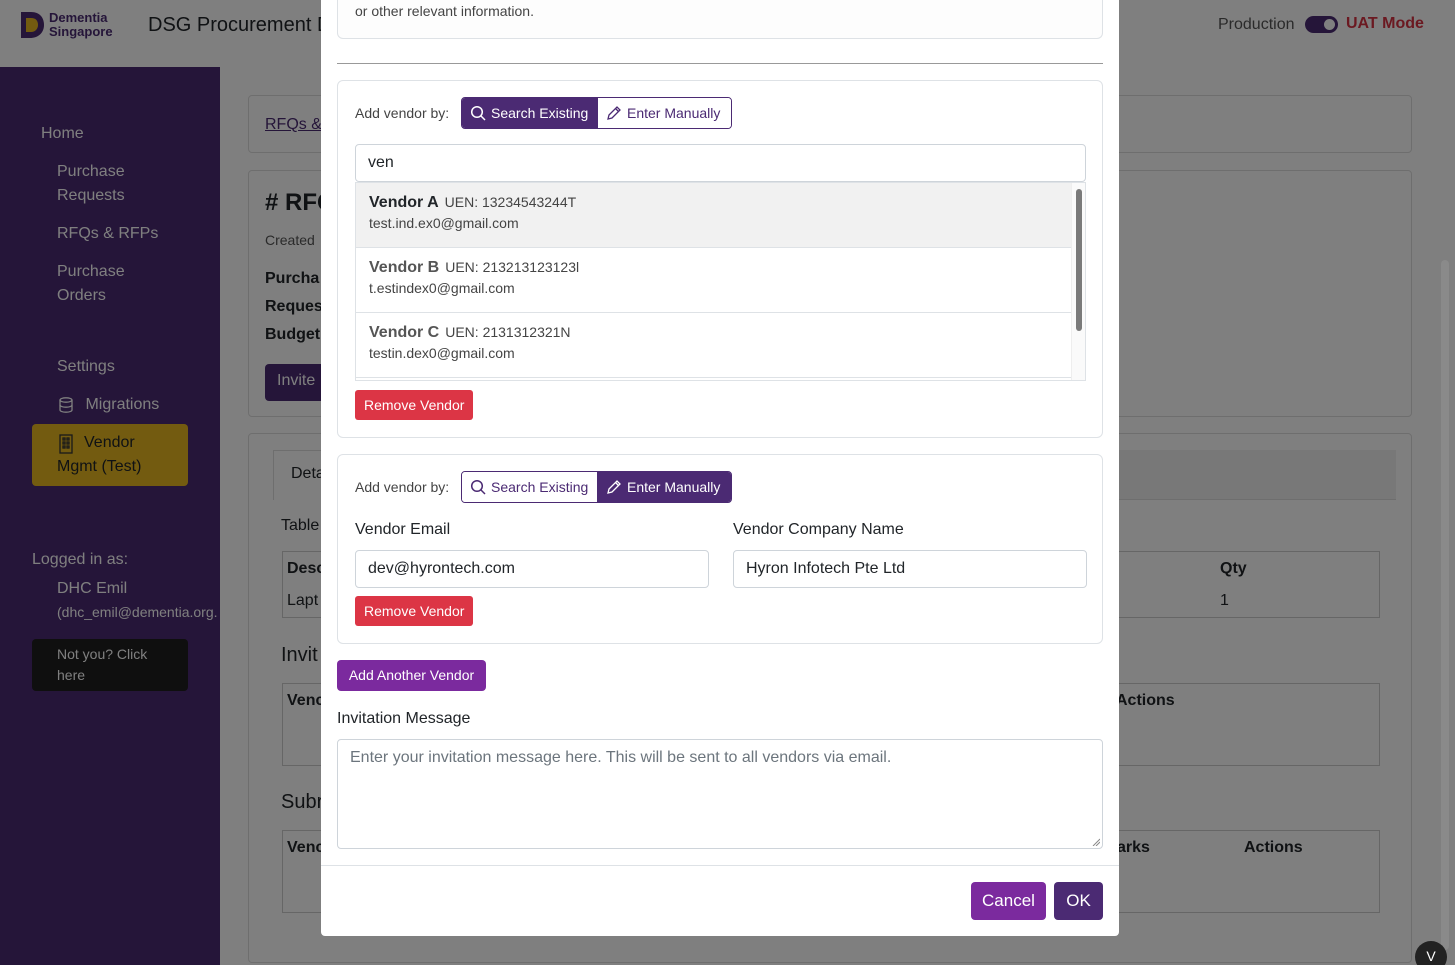 The height and width of the screenshot is (965, 1455). What do you see at coordinates (442, 353) in the screenshot?
I see `result-vendor-email: testin.dex0@gmail.com` at bounding box center [442, 353].